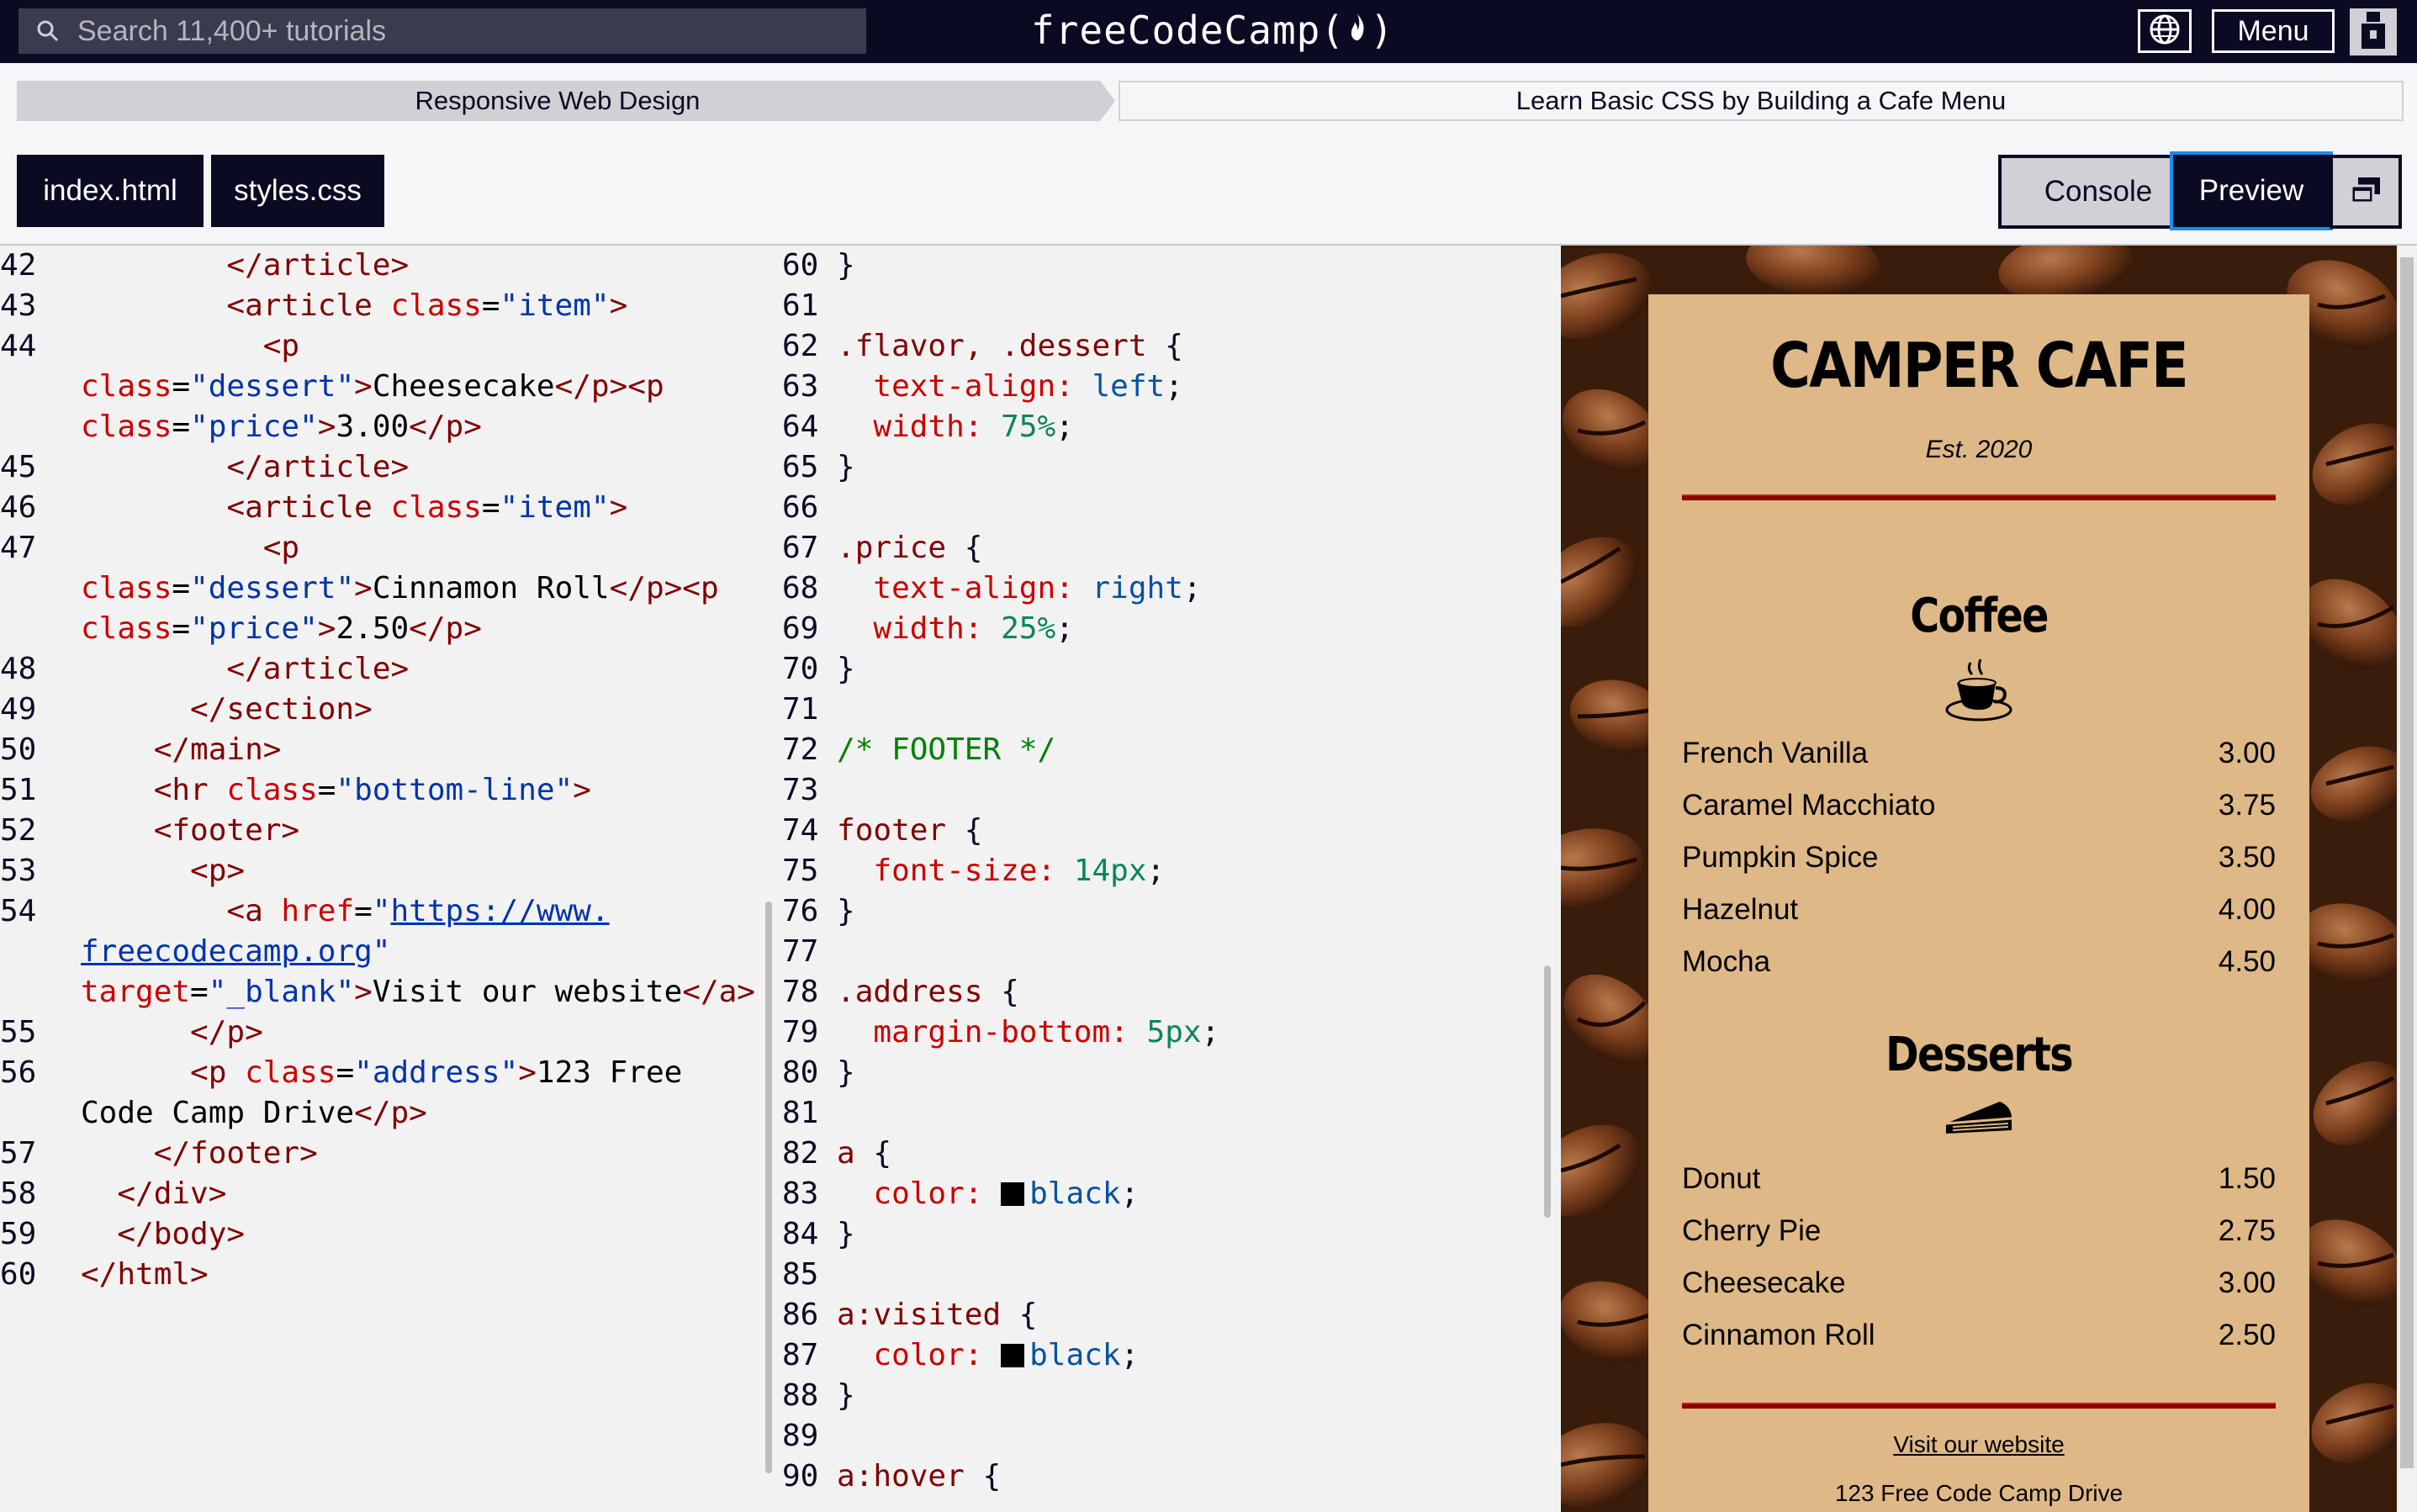 The image size is (2417, 1512). I want to click on code-text: <a href="https://www., so click(345, 911).